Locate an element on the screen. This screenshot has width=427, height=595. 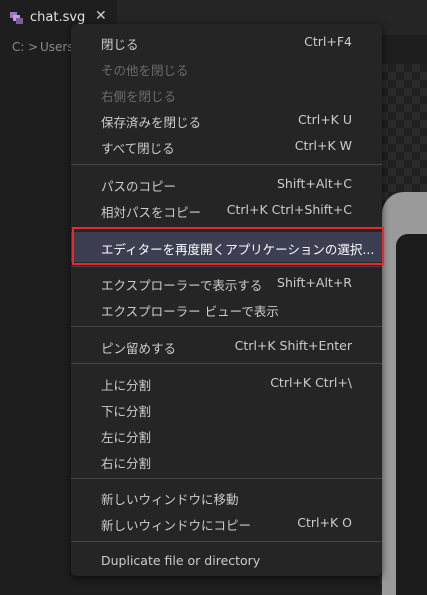
menu-item-reveal-explorer: エクスプローラーで表示する Shift+Alt+R is located at coordinates (226, 283).